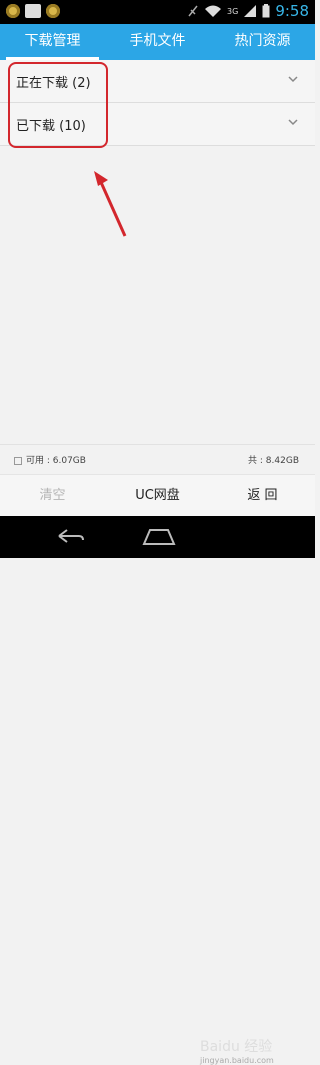 Image resolution: width=320 pixels, height=1065 pixels. What do you see at coordinates (157, 457) in the screenshot?
I see `storage-info: 可用 : 6.07GB 共 : 8.42GB` at bounding box center [157, 457].